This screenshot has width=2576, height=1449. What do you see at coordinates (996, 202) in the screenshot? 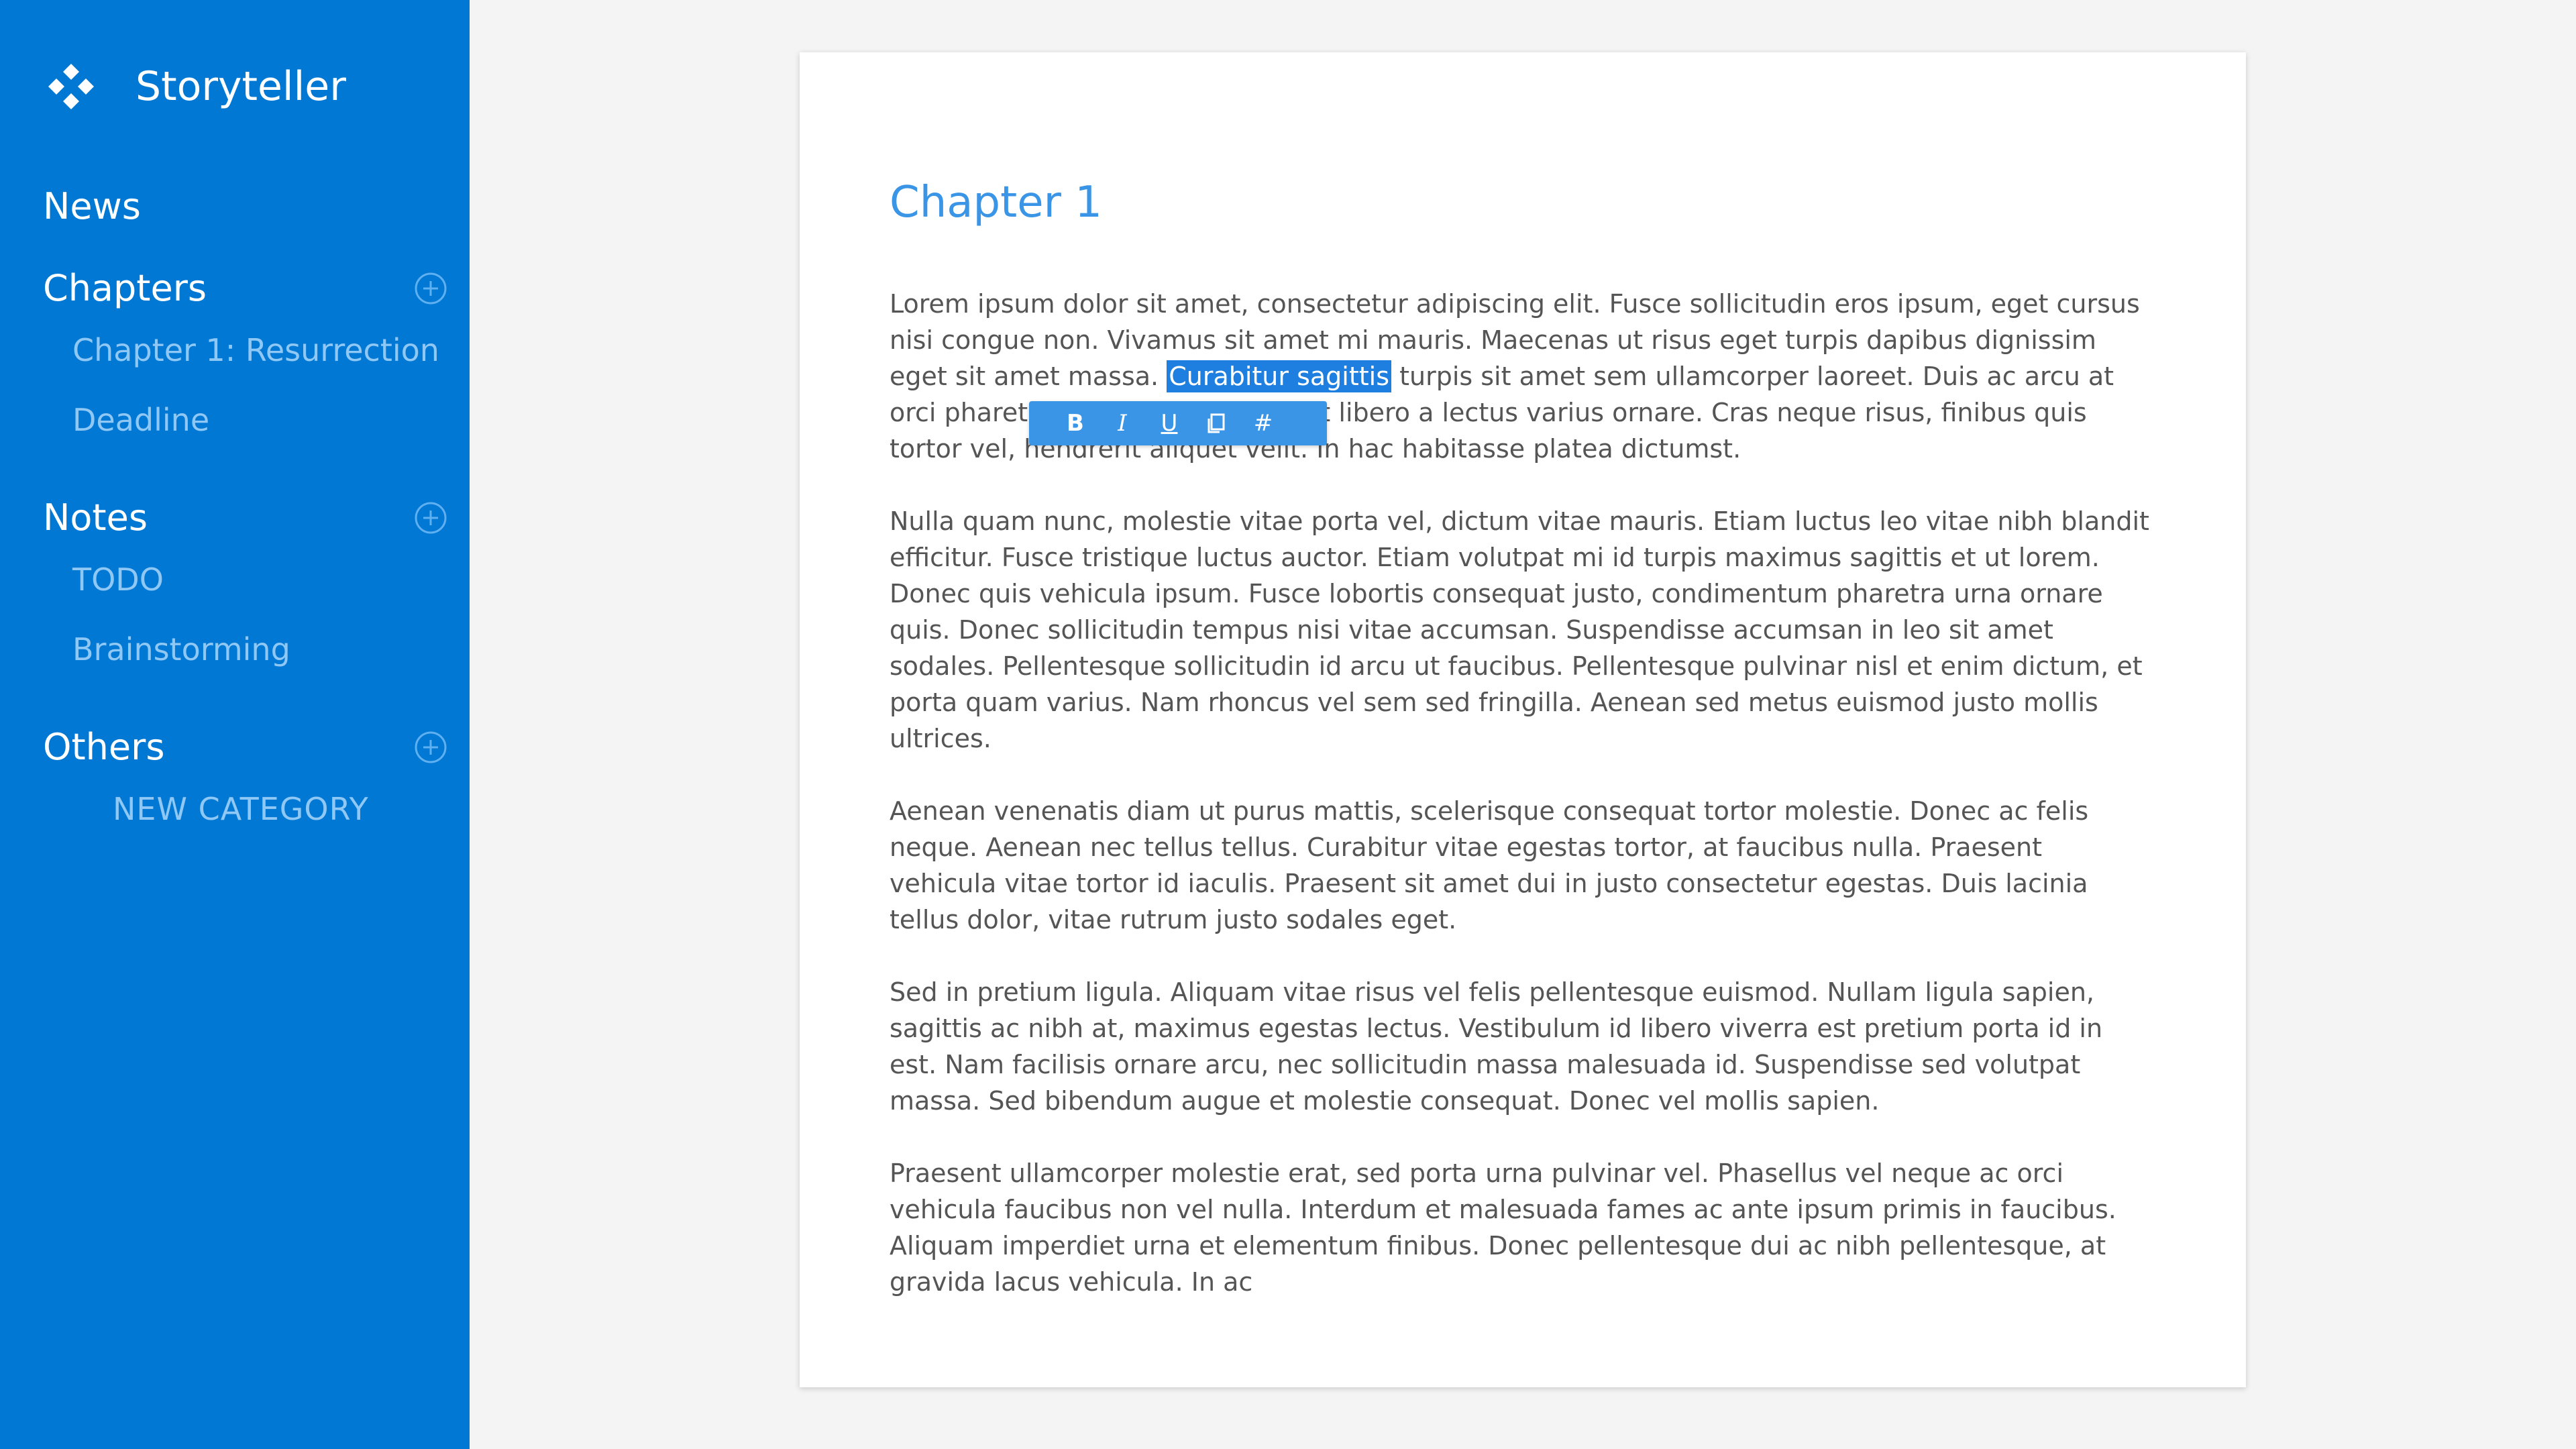
I see `chapter-title: Chapter 1` at bounding box center [996, 202].